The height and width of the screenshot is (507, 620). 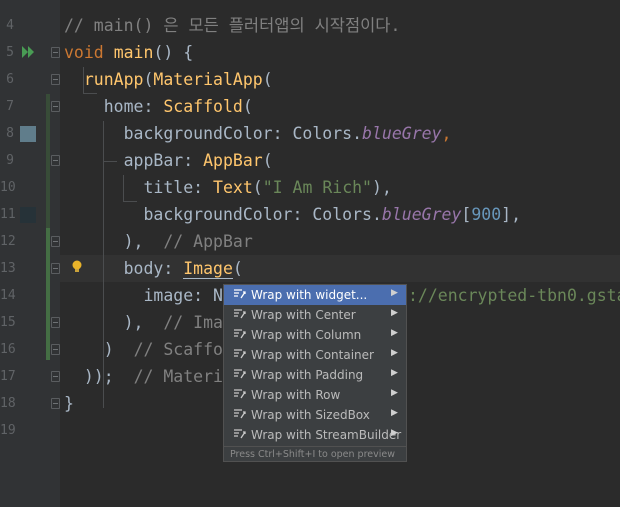 What do you see at coordinates (203, 106) in the screenshot?
I see `class-name: Scaffold` at bounding box center [203, 106].